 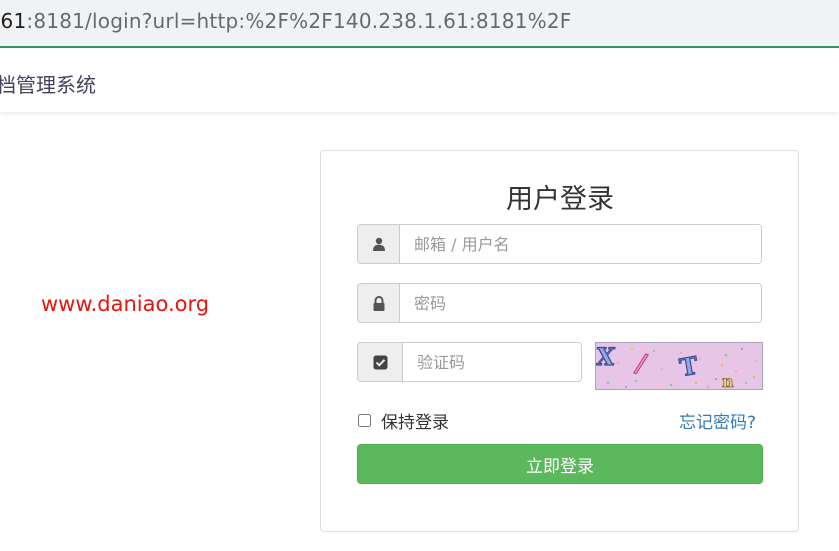 What do you see at coordinates (378, 303) in the screenshot?
I see `lock-icon` at bounding box center [378, 303].